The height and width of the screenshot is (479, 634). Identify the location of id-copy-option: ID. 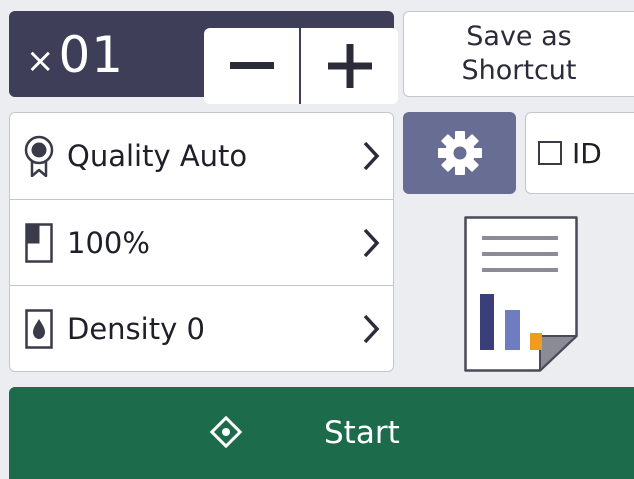
(579, 153).